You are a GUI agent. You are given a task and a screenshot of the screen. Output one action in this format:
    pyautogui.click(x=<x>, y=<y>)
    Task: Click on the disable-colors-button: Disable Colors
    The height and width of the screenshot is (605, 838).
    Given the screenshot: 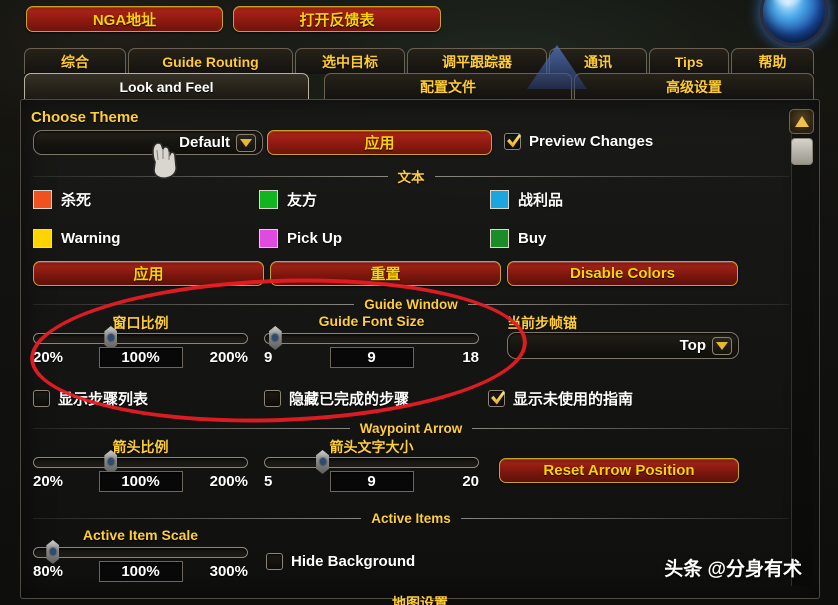 What is the action you would take?
    pyautogui.click(x=622, y=273)
    